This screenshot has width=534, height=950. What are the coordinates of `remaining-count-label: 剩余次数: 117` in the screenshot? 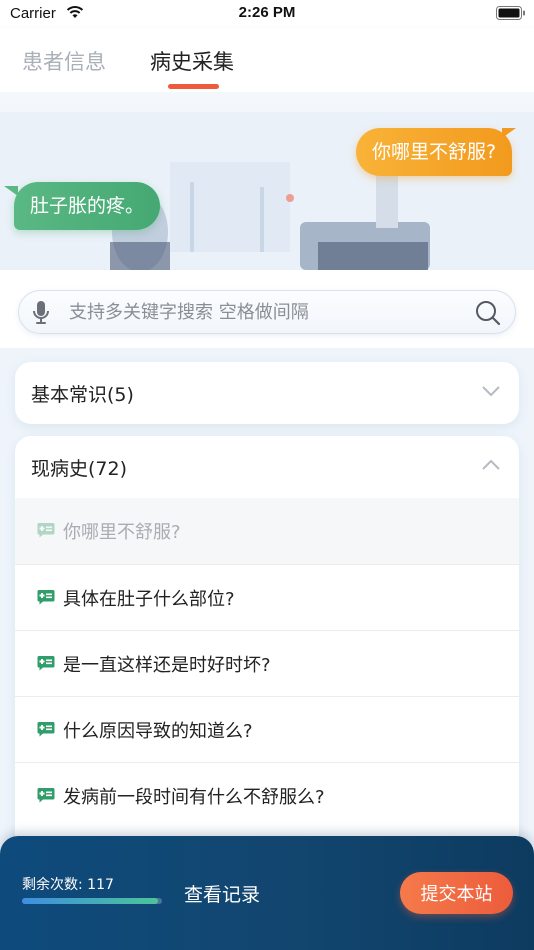 It's located at (68, 885).